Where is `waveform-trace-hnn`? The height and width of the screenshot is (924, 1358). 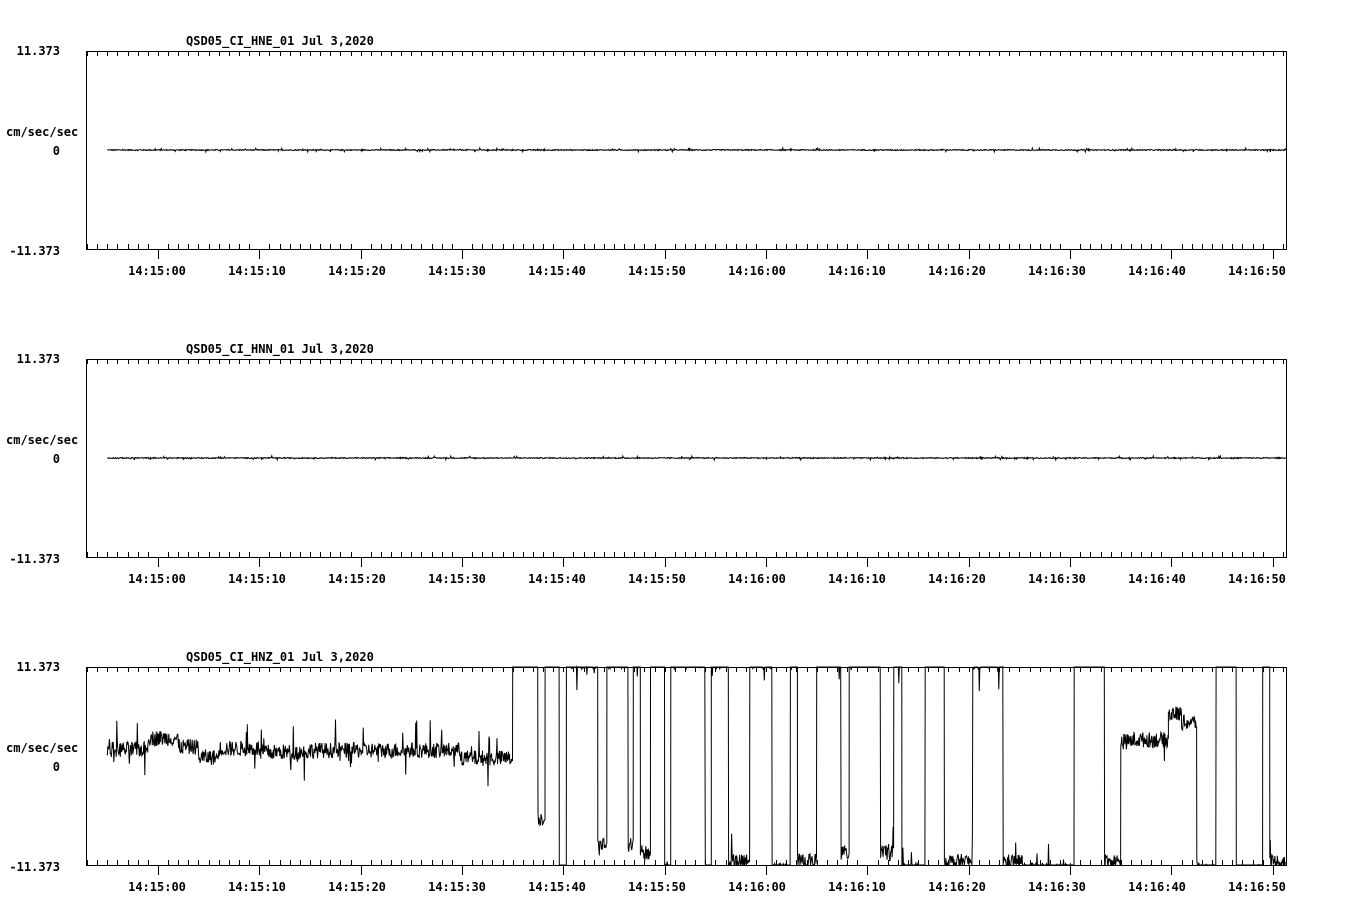
waveform-trace-hnn is located at coordinates (697, 458).